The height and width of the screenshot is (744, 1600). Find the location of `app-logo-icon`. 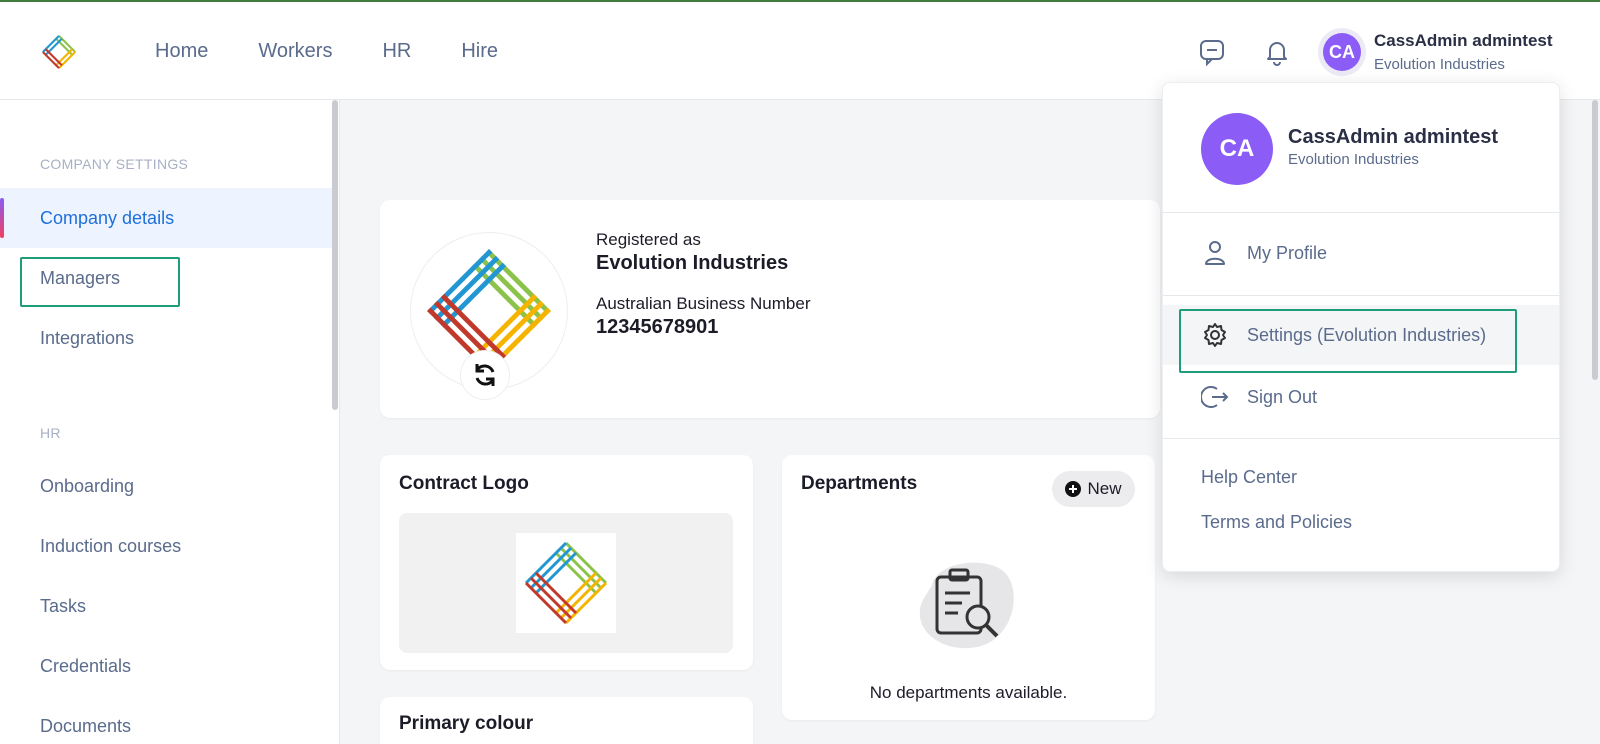

app-logo-icon is located at coordinates (59, 52).